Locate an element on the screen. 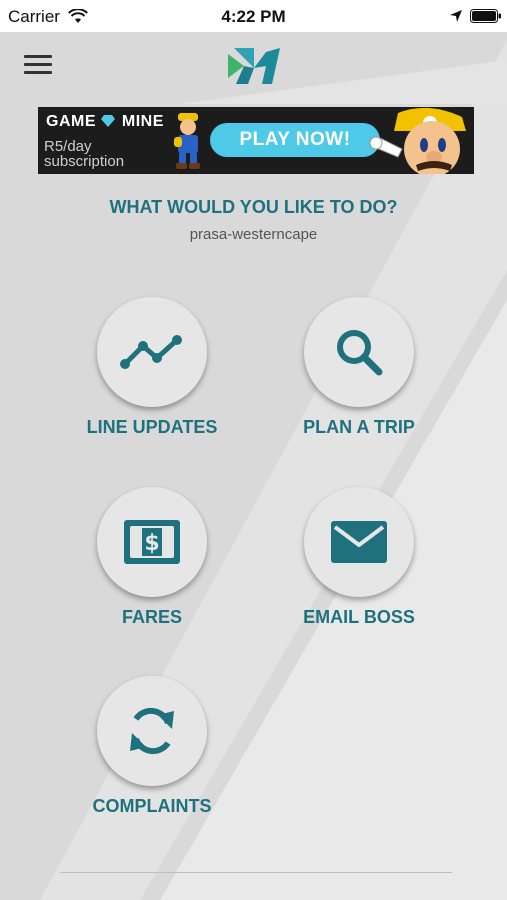  footer-divider is located at coordinates (256, 872).